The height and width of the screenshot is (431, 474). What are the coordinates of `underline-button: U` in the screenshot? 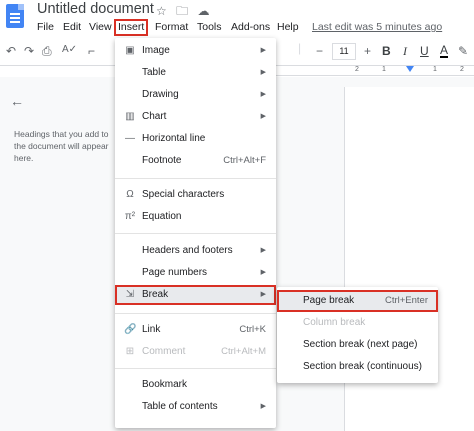 It's located at (424, 51).